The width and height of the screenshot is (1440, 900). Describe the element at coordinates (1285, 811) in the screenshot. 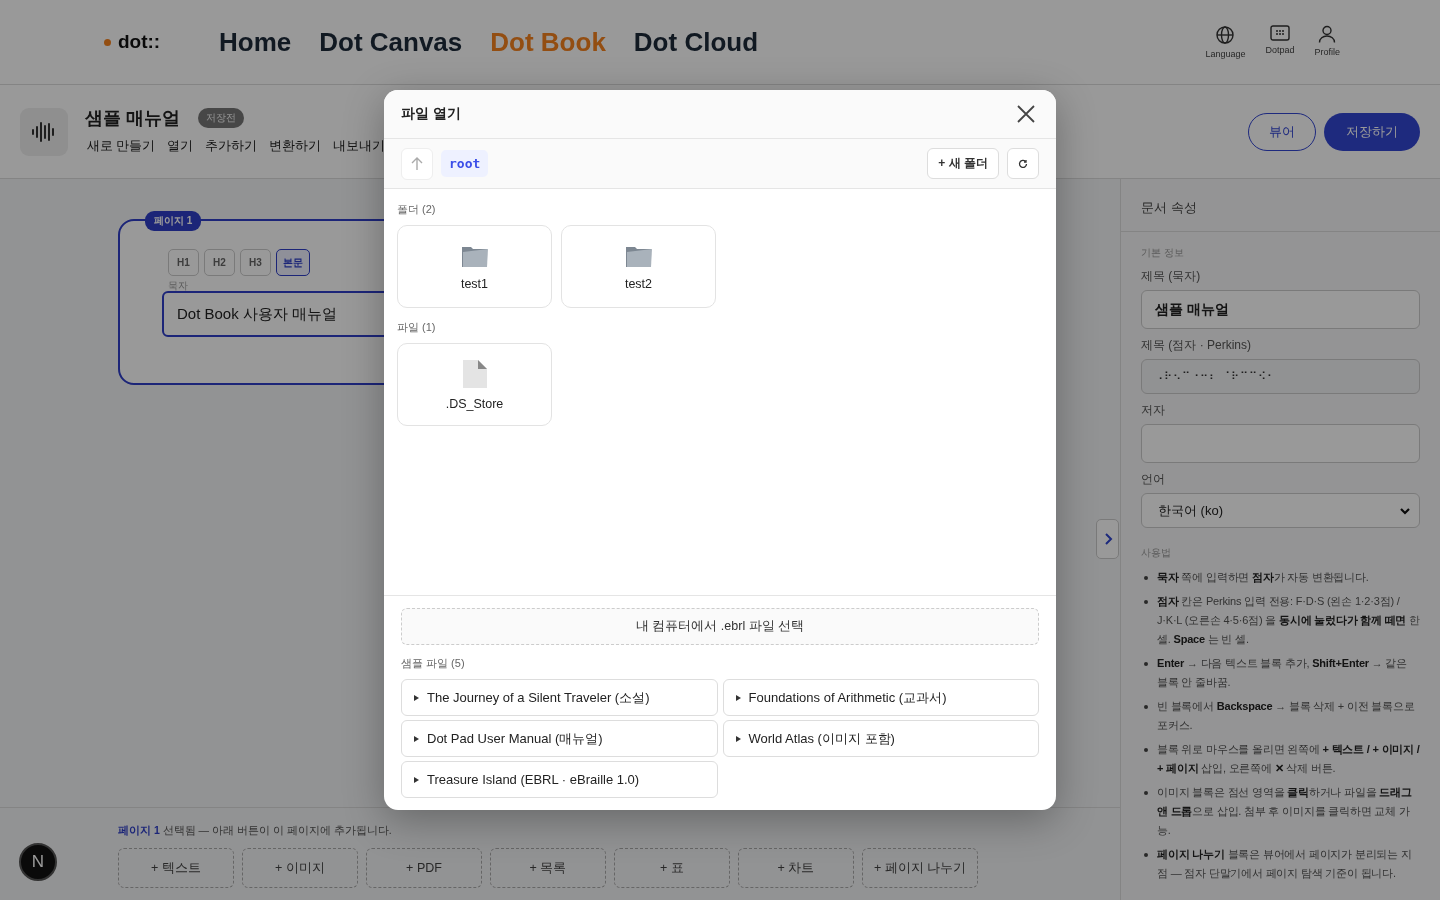

I see `usage-tip: 이미지 블록은 점선 영역을 클릭하거나 파일을 드래그 앤 드롭으로 삽입. 첨부 후 이미지를 클릭하면 교체 가능.` at that location.